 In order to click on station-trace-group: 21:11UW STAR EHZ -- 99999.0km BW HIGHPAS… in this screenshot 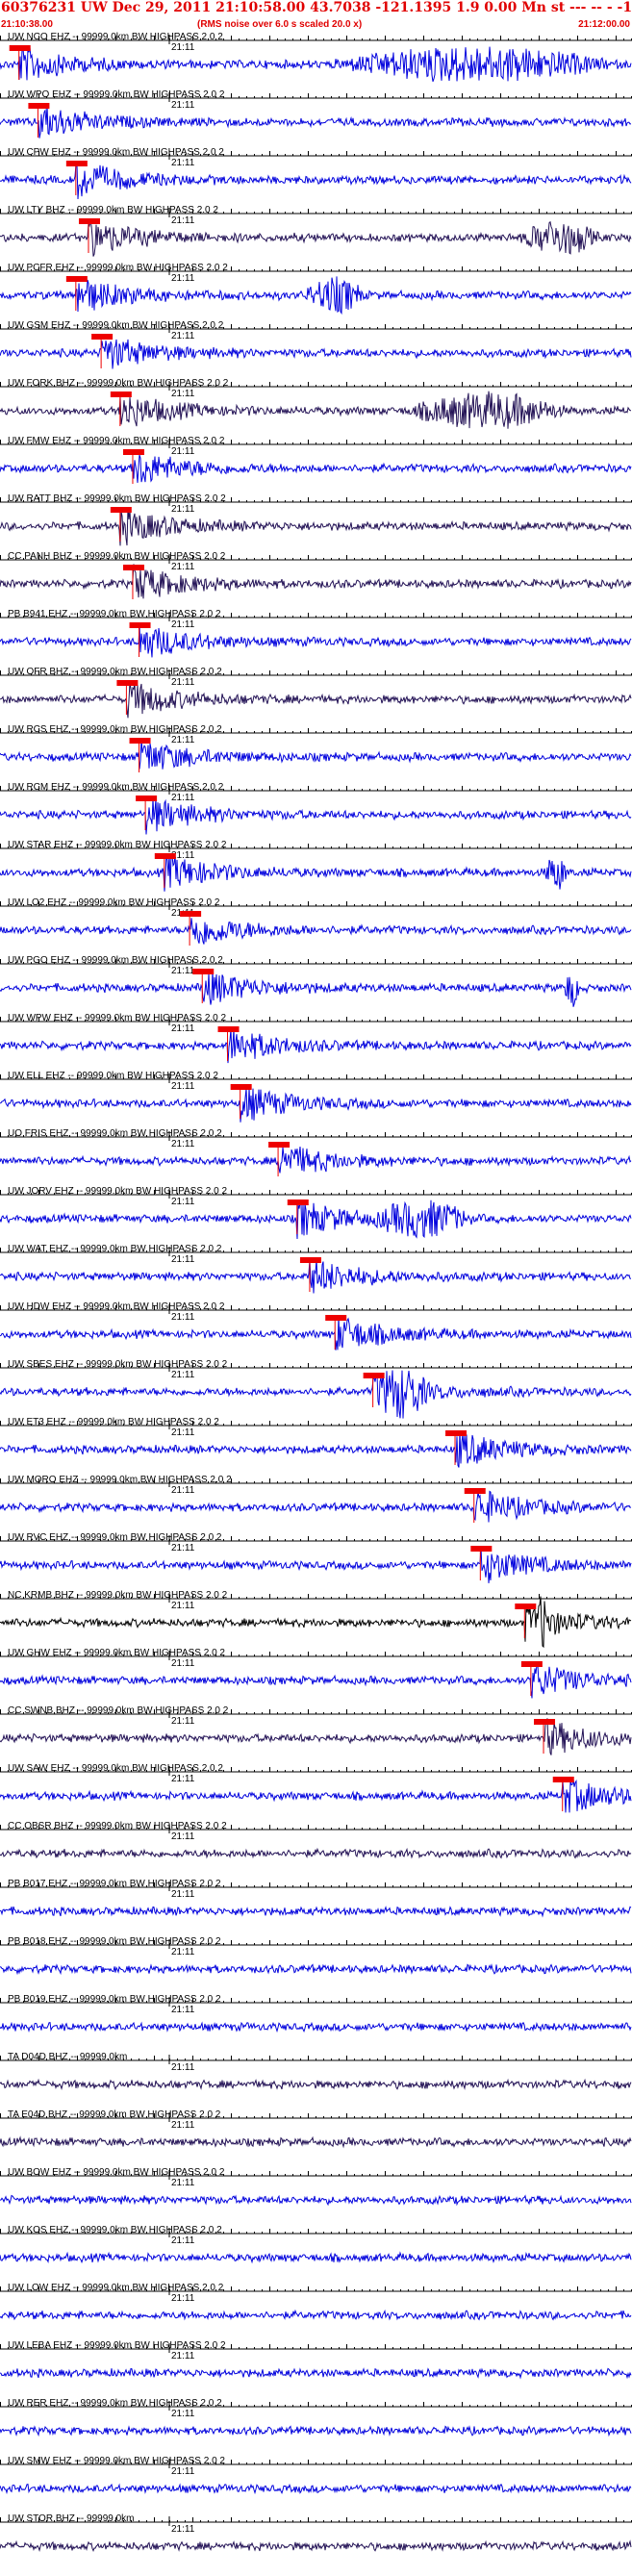, I will do `click(316, 866)`.